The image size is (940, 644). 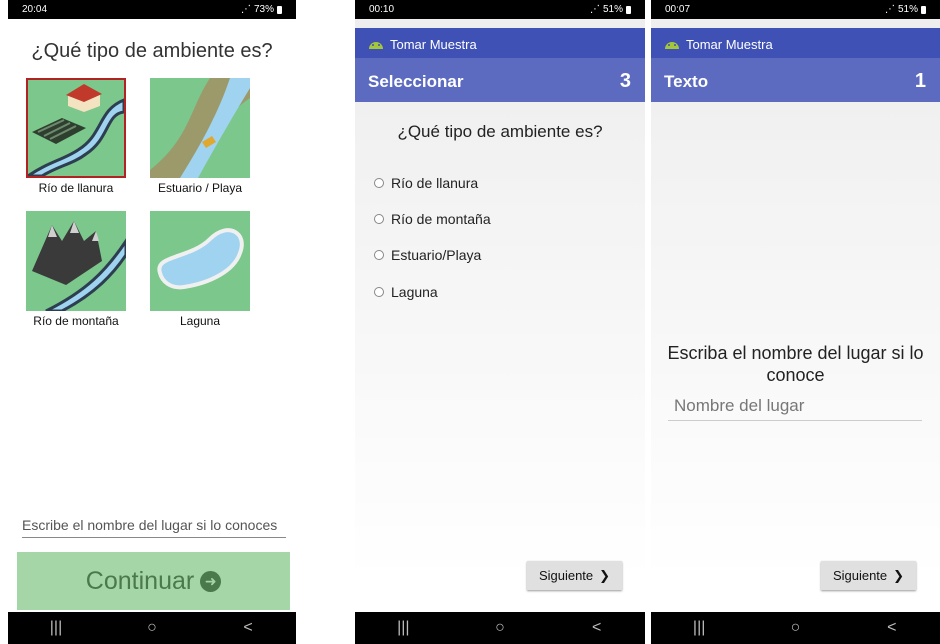 I want to click on tile-rio-de-llanura: Río de llanura, so click(x=76, y=136).